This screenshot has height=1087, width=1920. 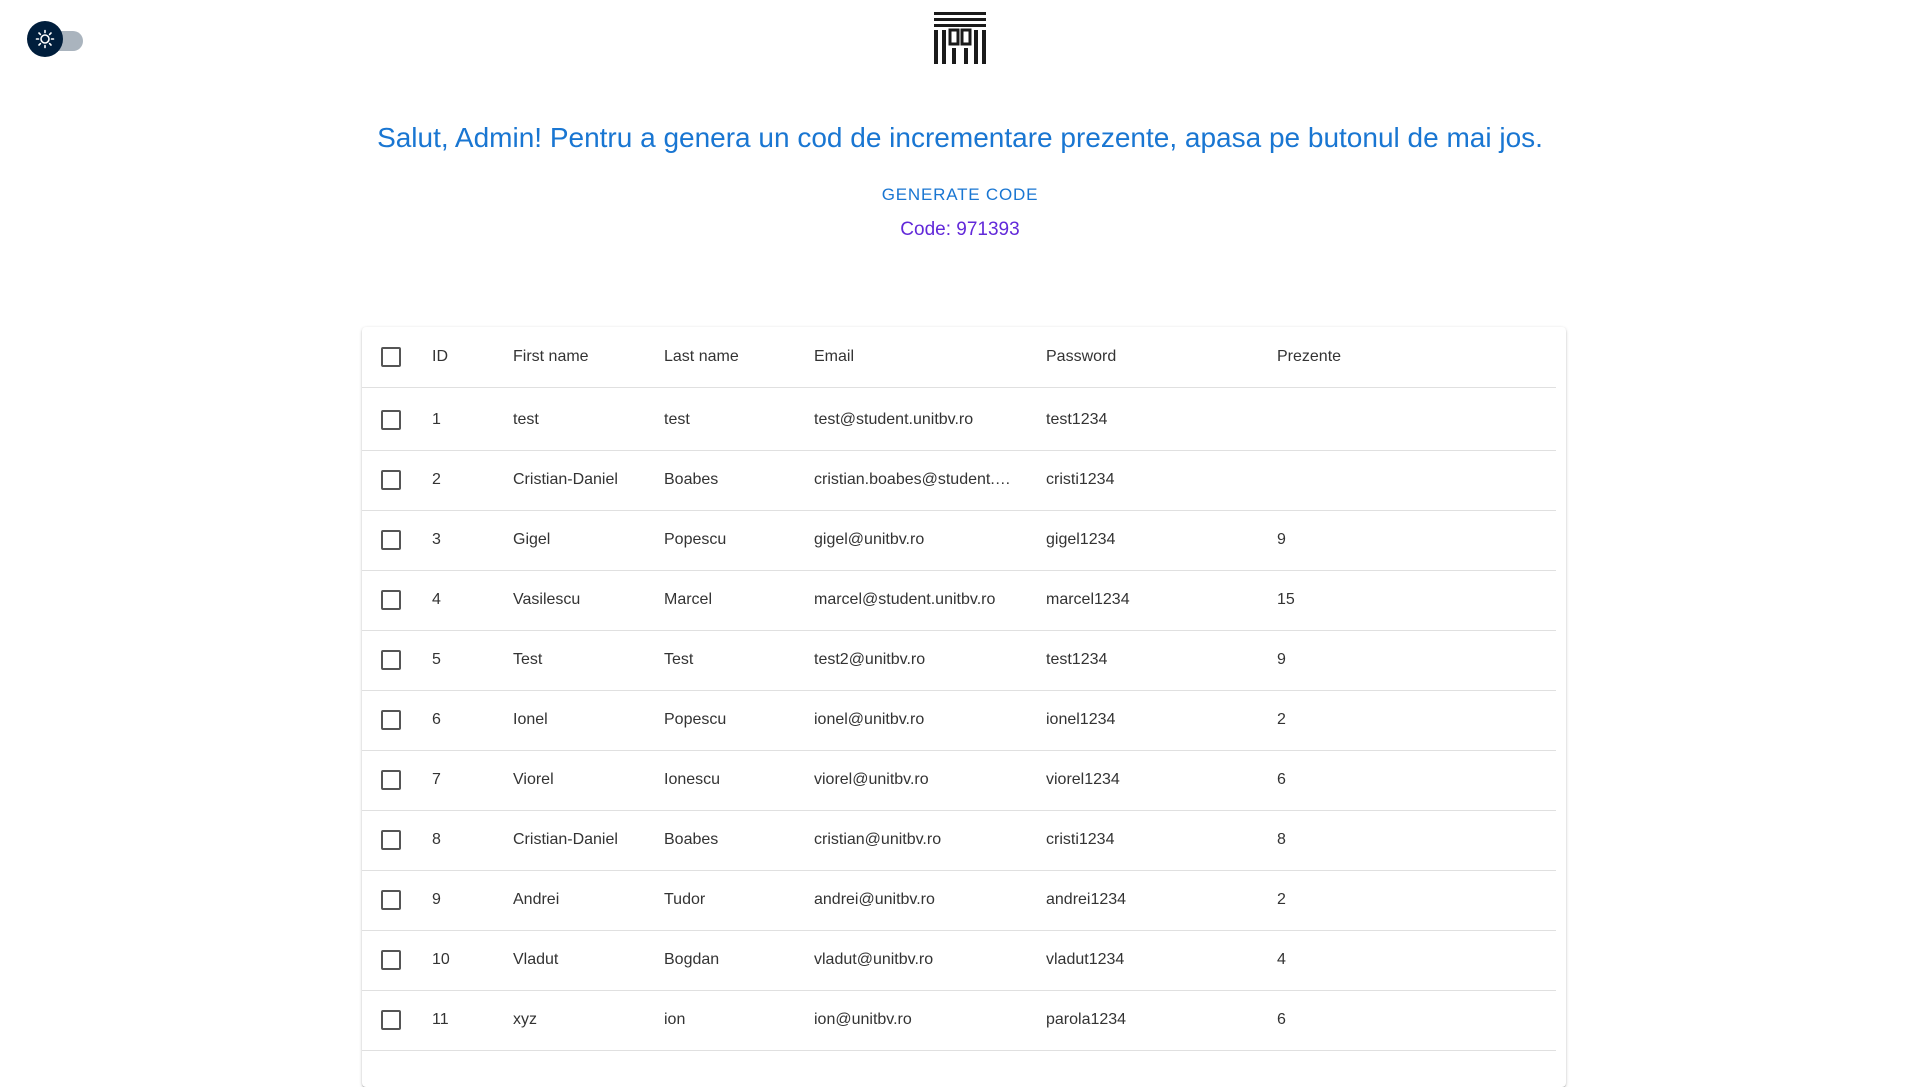 What do you see at coordinates (1086, 1019) in the screenshot?
I see `cell-password: parola1234` at bounding box center [1086, 1019].